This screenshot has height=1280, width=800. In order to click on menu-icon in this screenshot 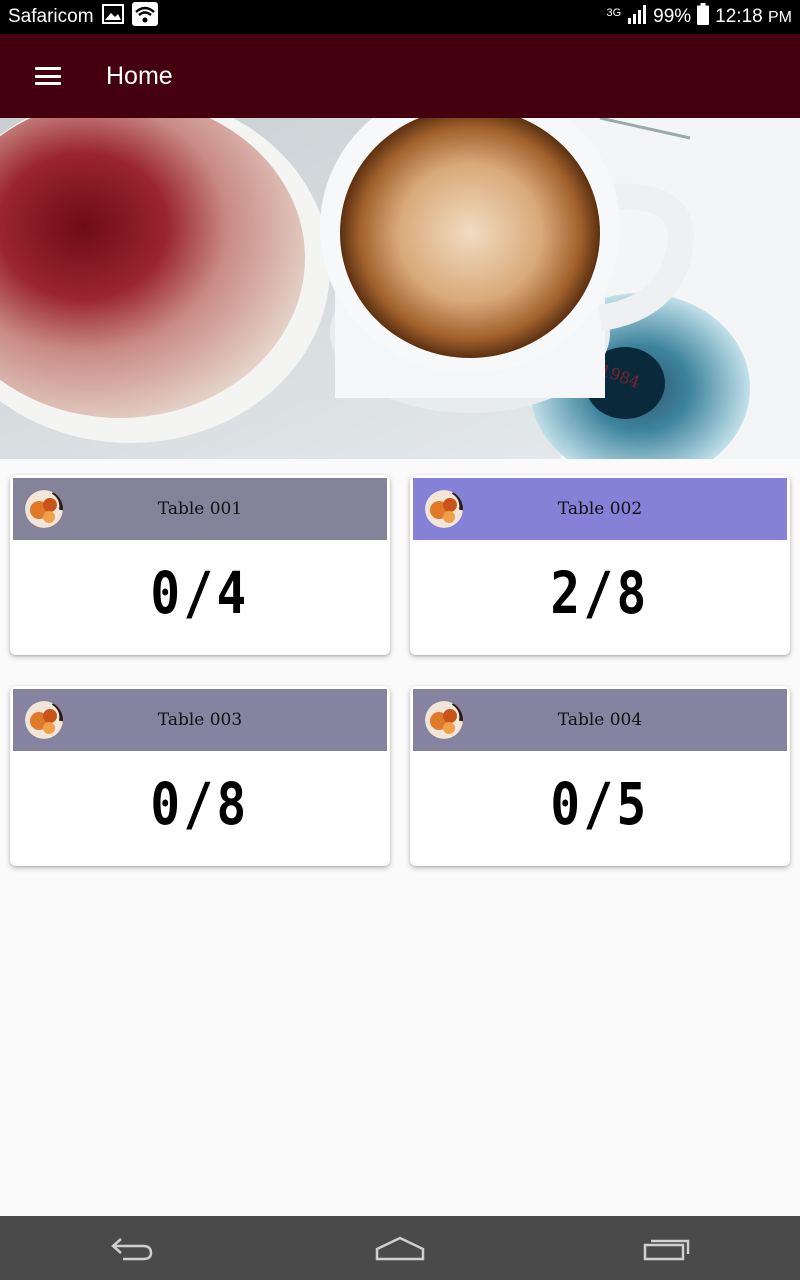, I will do `click(48, 76)`.